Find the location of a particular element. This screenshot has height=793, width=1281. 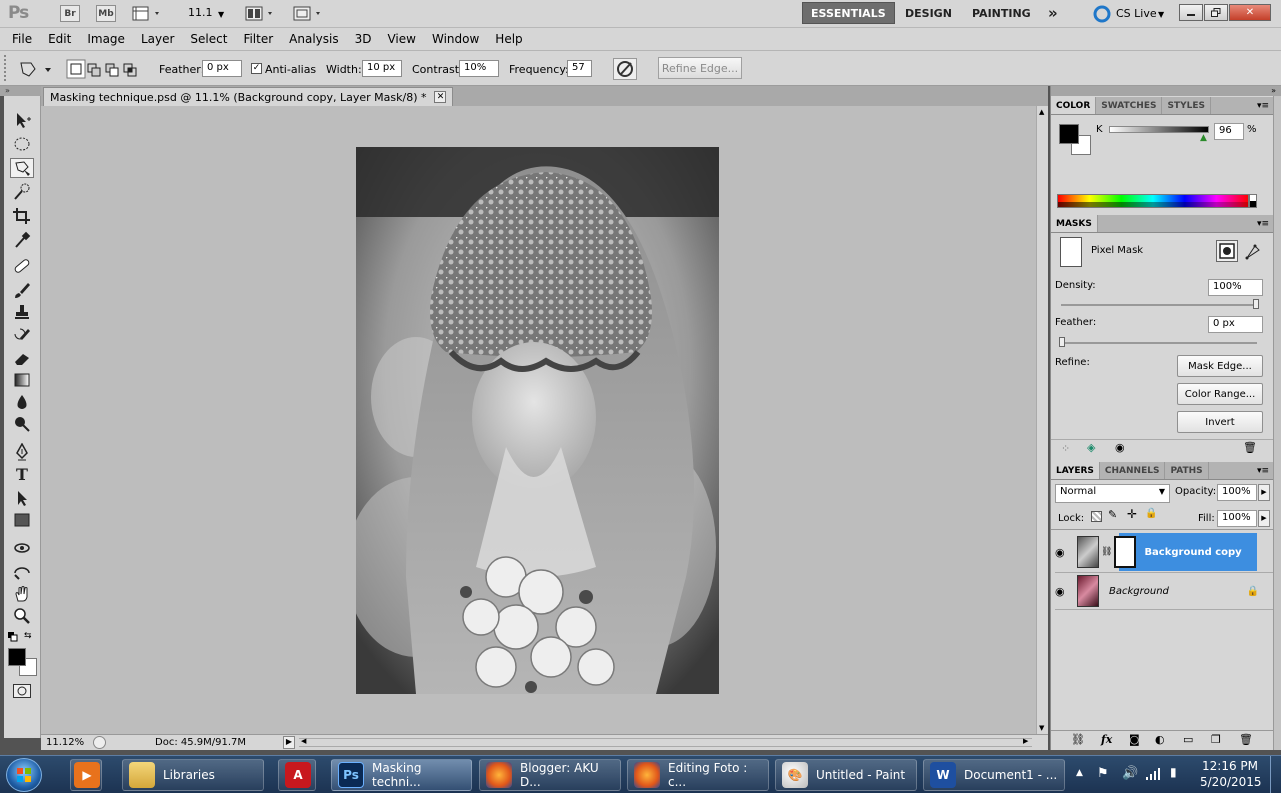

zoom-percentage: 11.12% is located at coordinates (65, 742).